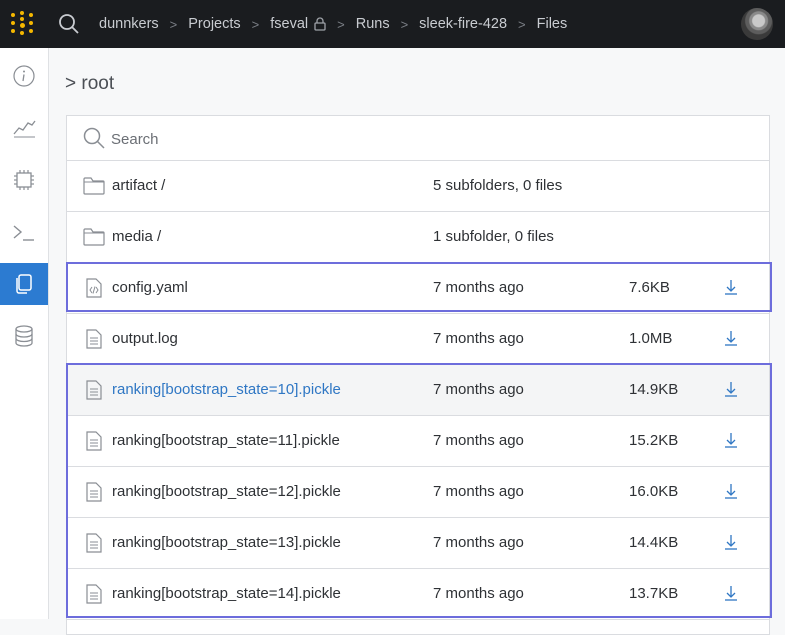 This screenshot has width=785, height=635. I want to click on sidebar-item-artifacts, so click(24, 336).